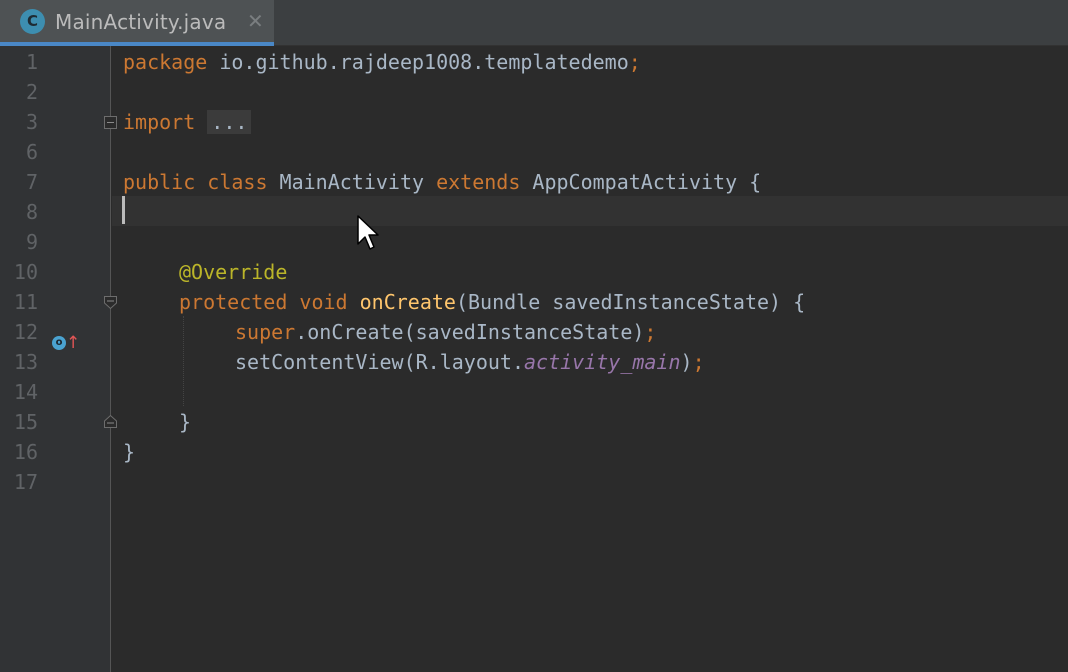 The height and width of the screenshot is (672, 1068). Describe the element at coordinates (73, 343) in the screenshot. I see `override-arrow-icon: ↑` at that location.